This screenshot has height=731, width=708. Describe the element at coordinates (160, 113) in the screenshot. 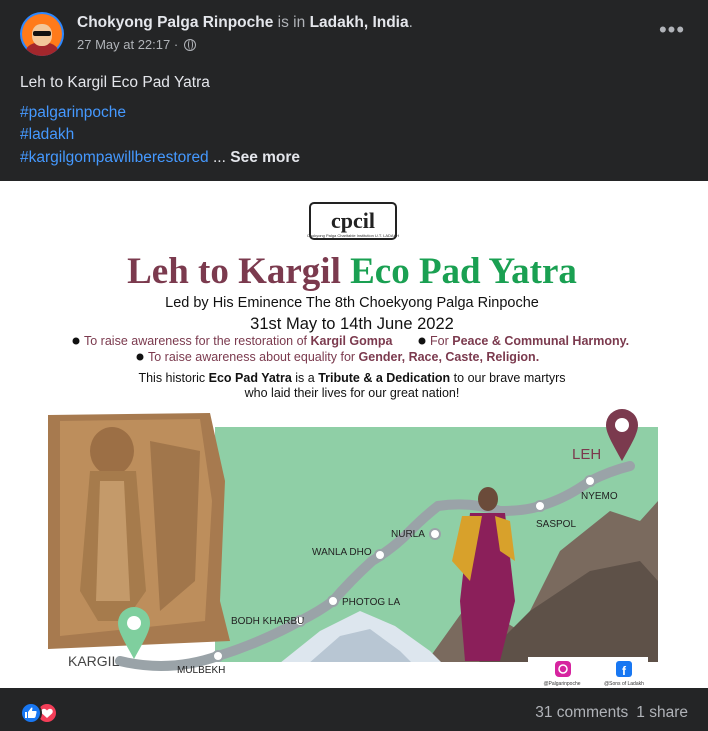

I see `hashtag-link: #palgarinpoche` at that location.